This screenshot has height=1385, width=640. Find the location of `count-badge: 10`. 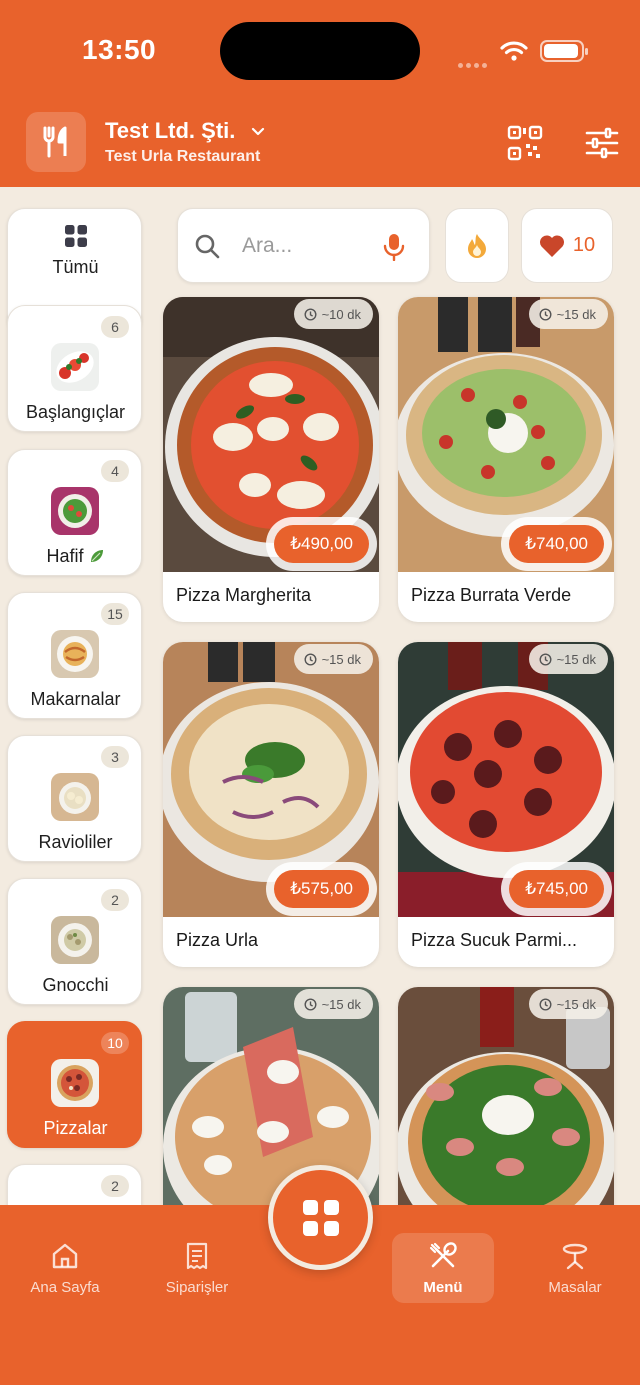

count-badge: 10 is located at coordinates (115, 1043).